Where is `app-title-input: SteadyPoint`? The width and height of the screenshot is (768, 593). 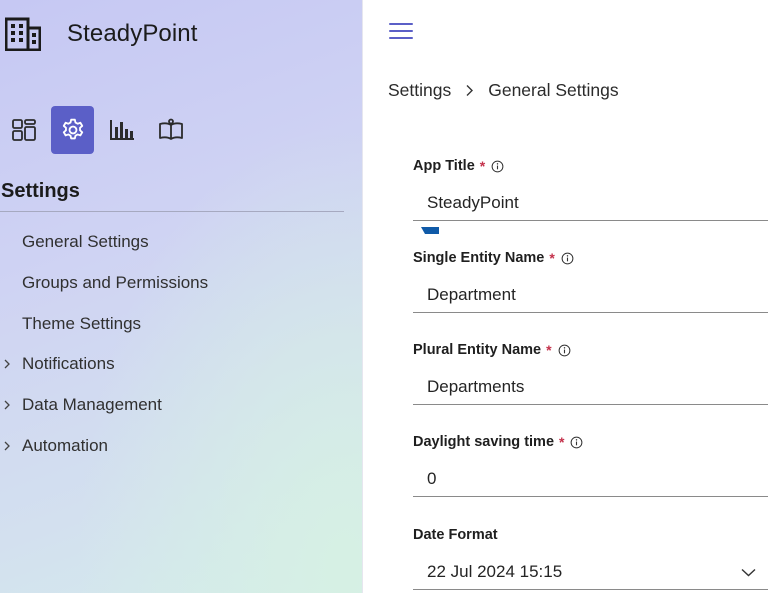
app-title-input: SteadyPoint is located at coordinates (590, 203).